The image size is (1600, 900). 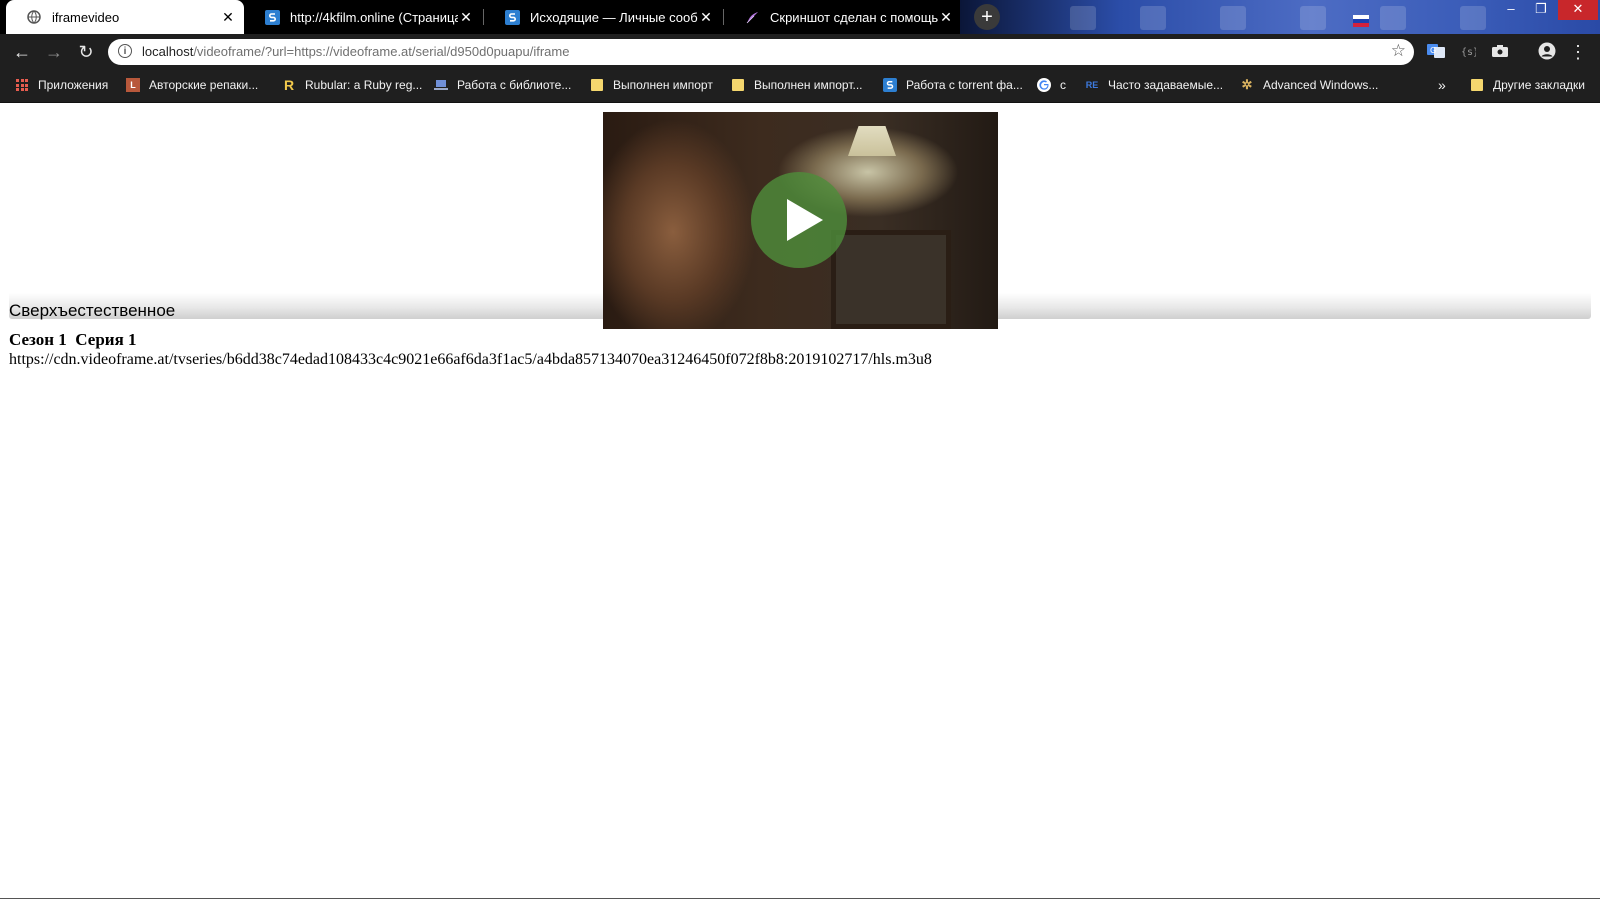 I want to click on address-host: localhost, so click(x=168, y=51).